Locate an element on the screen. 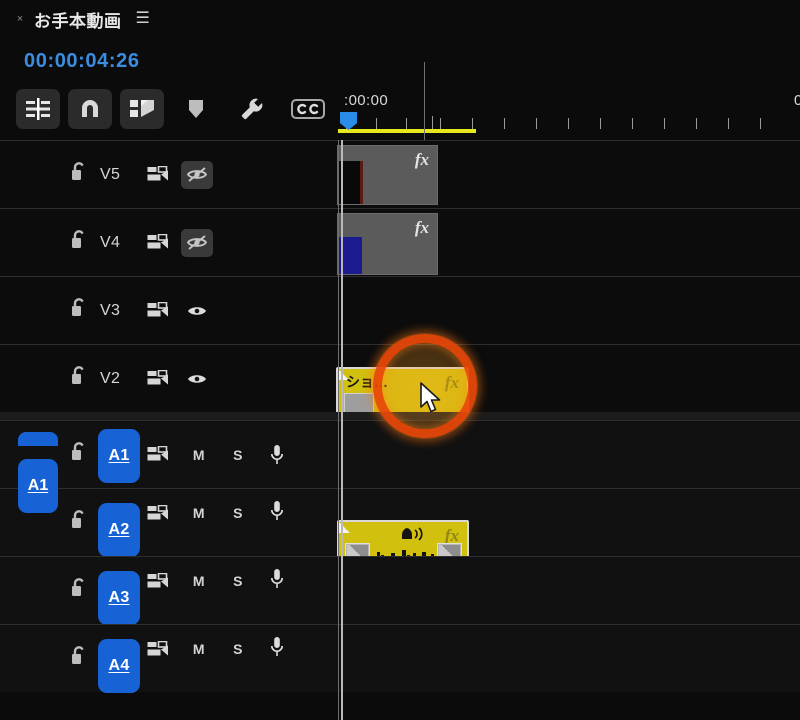 The height and width of the screenshot is (720, 800). timeline-ruler: :00:00 0 is located at coordinates (568, 111).